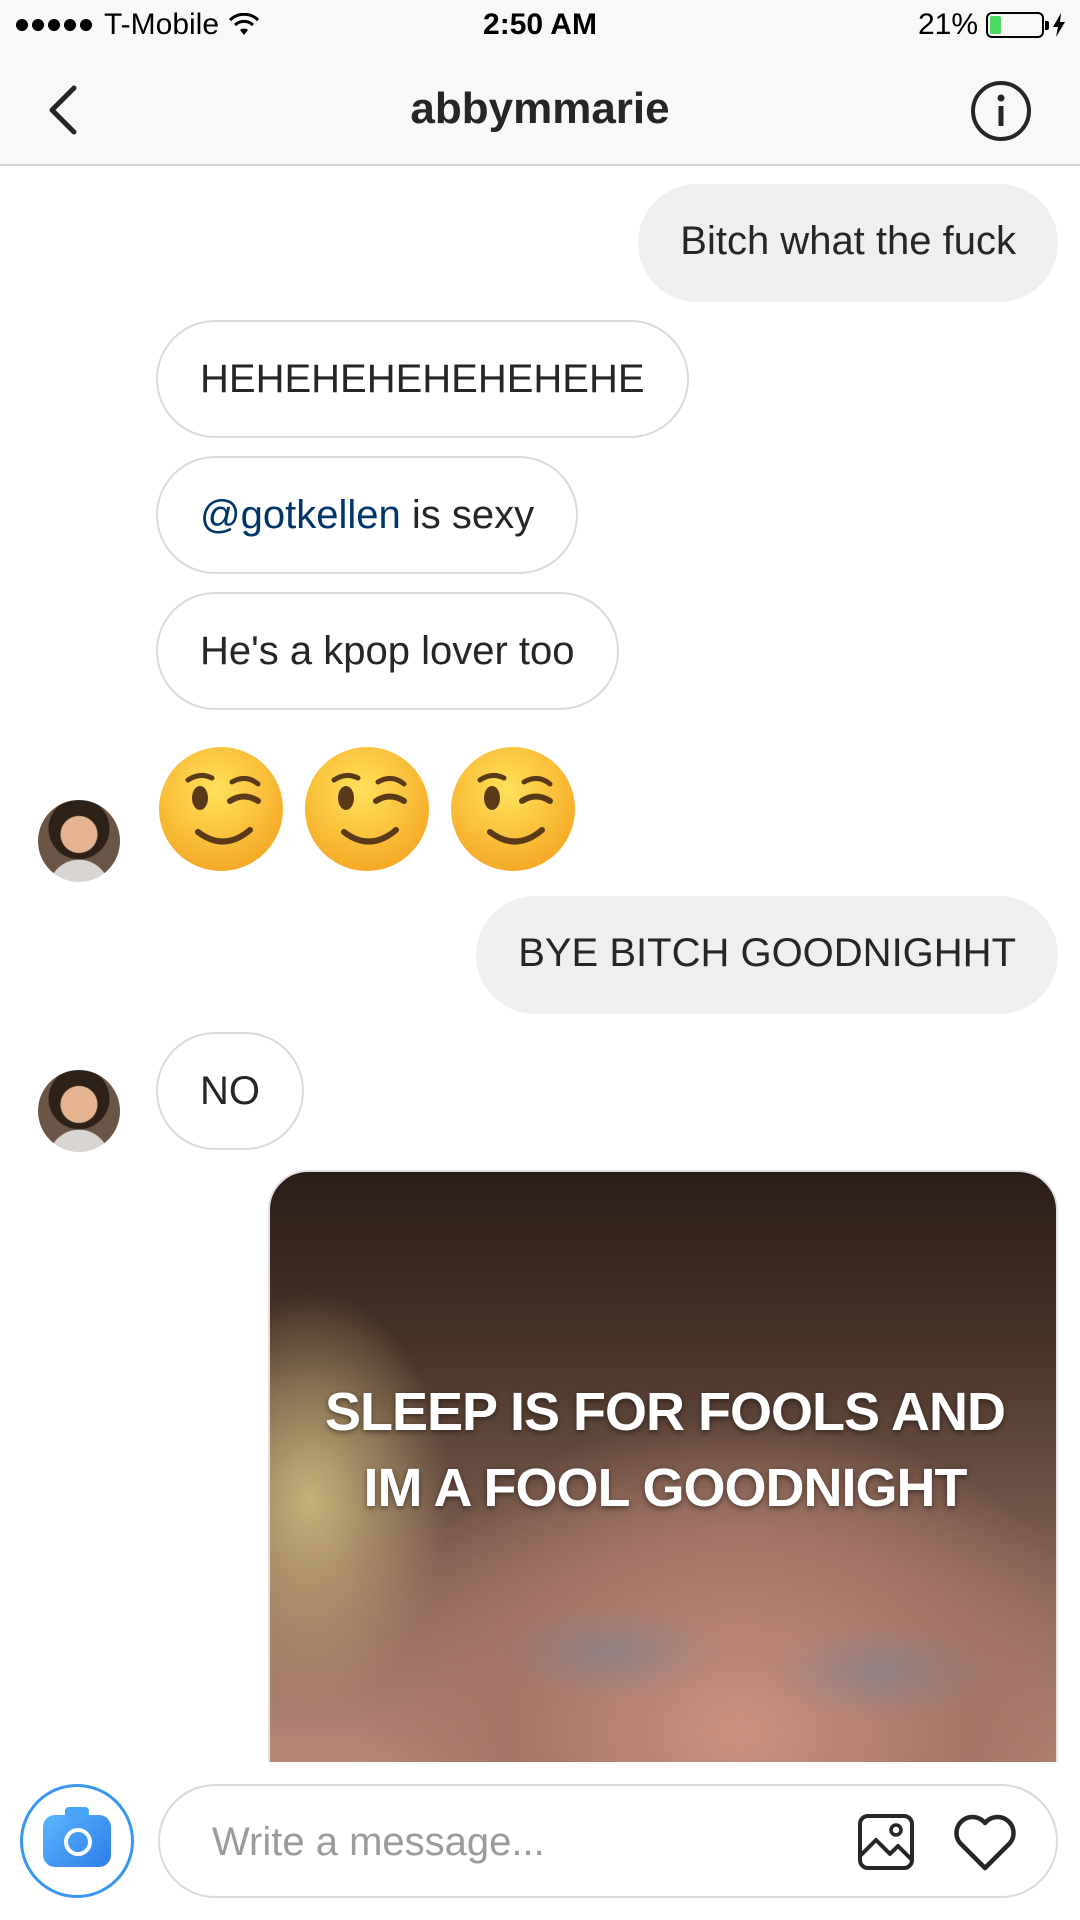  What do you see at coordinates (665, 1412) in the screenshot?
I see `image-caption-line: SLEEP IS FOR FOOLS AND` at bounding box center [665, 1412].